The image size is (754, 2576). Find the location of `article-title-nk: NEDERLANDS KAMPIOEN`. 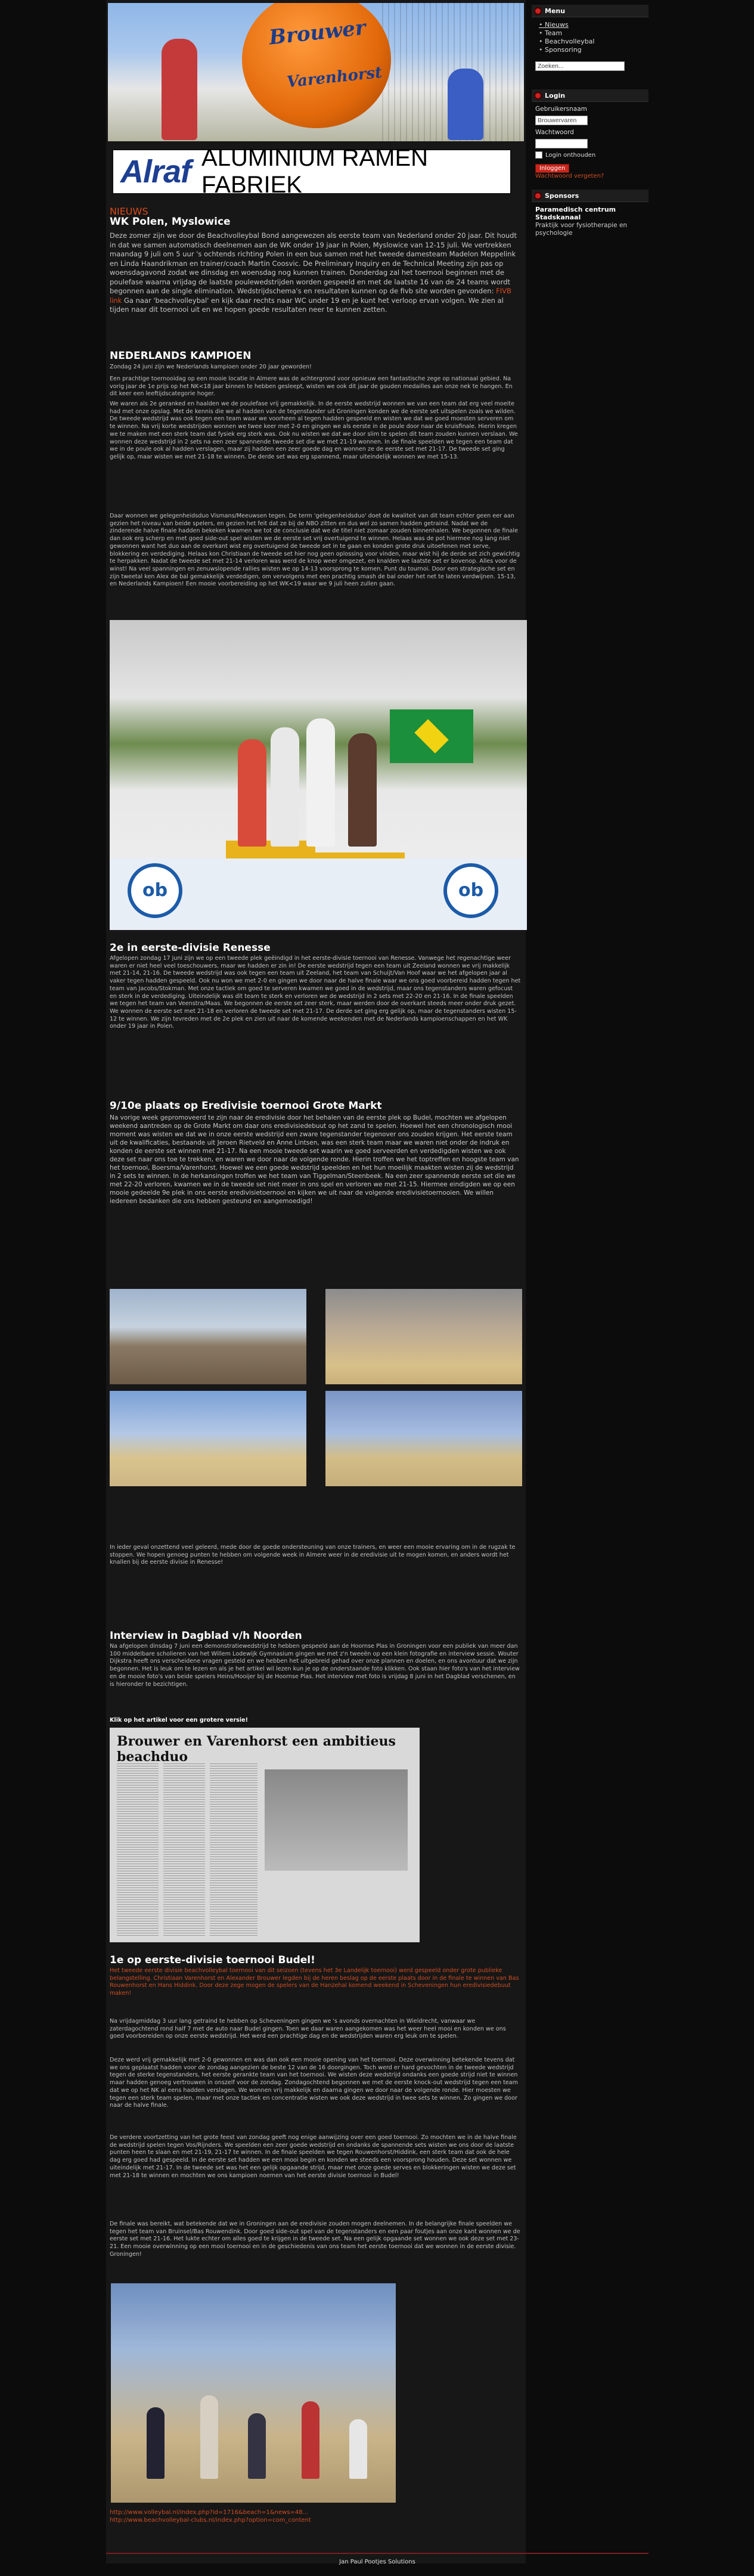

article-title-nk: NEDERLANDS KAMPIOEN is located at coordinates (180, 356).